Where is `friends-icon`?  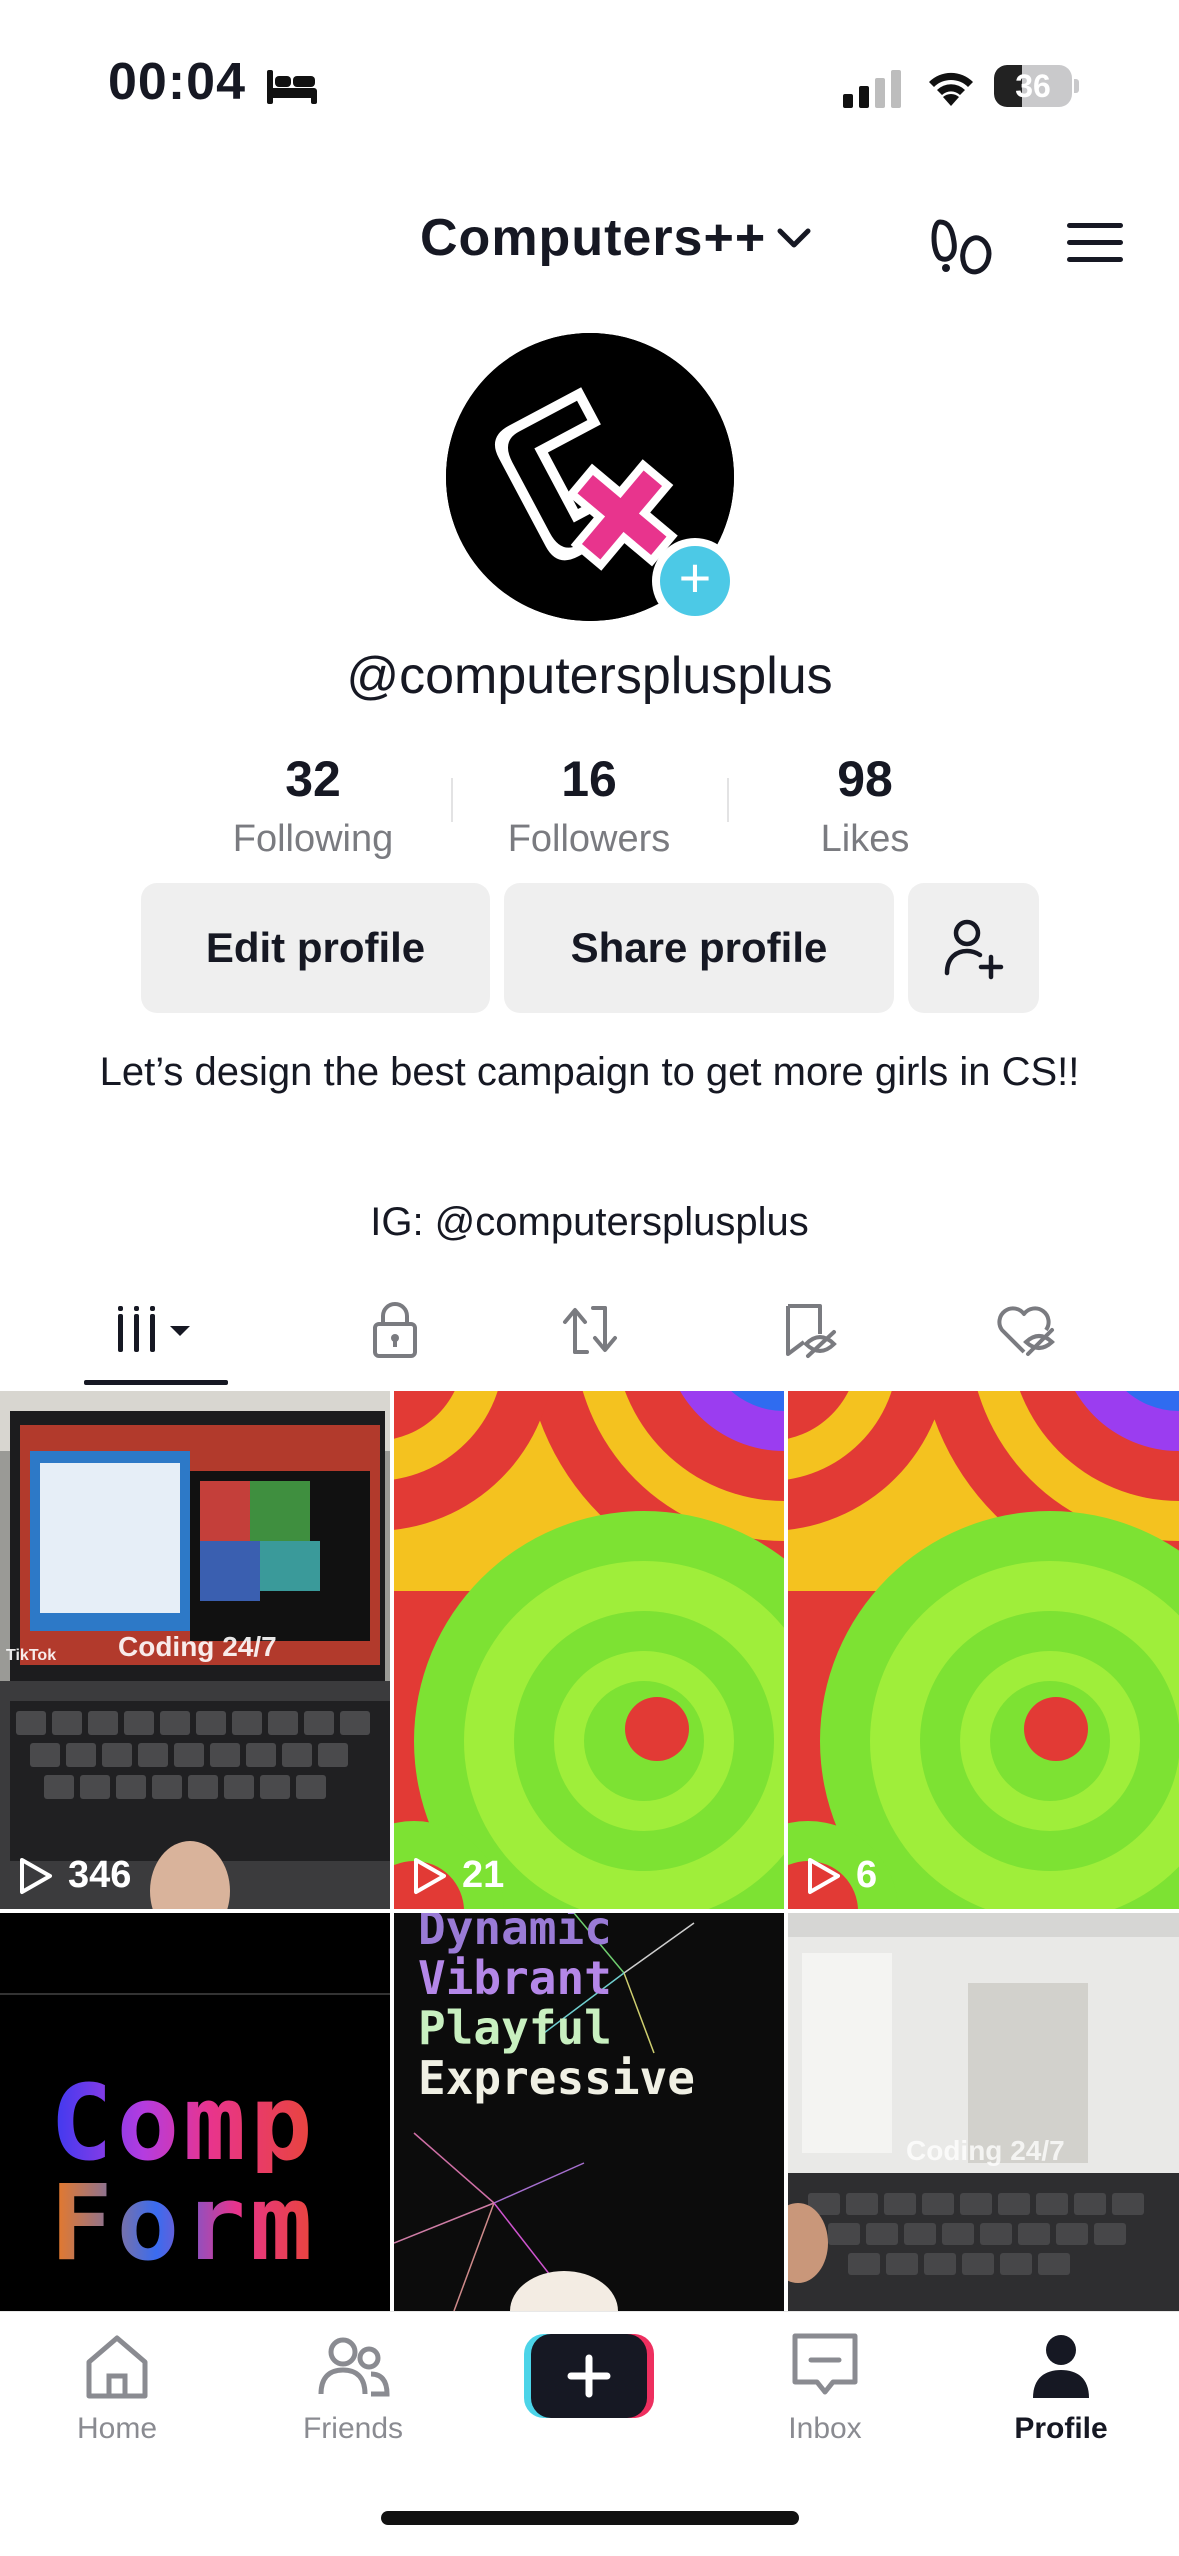
friends-icon is located at coordinates (354, 2367).